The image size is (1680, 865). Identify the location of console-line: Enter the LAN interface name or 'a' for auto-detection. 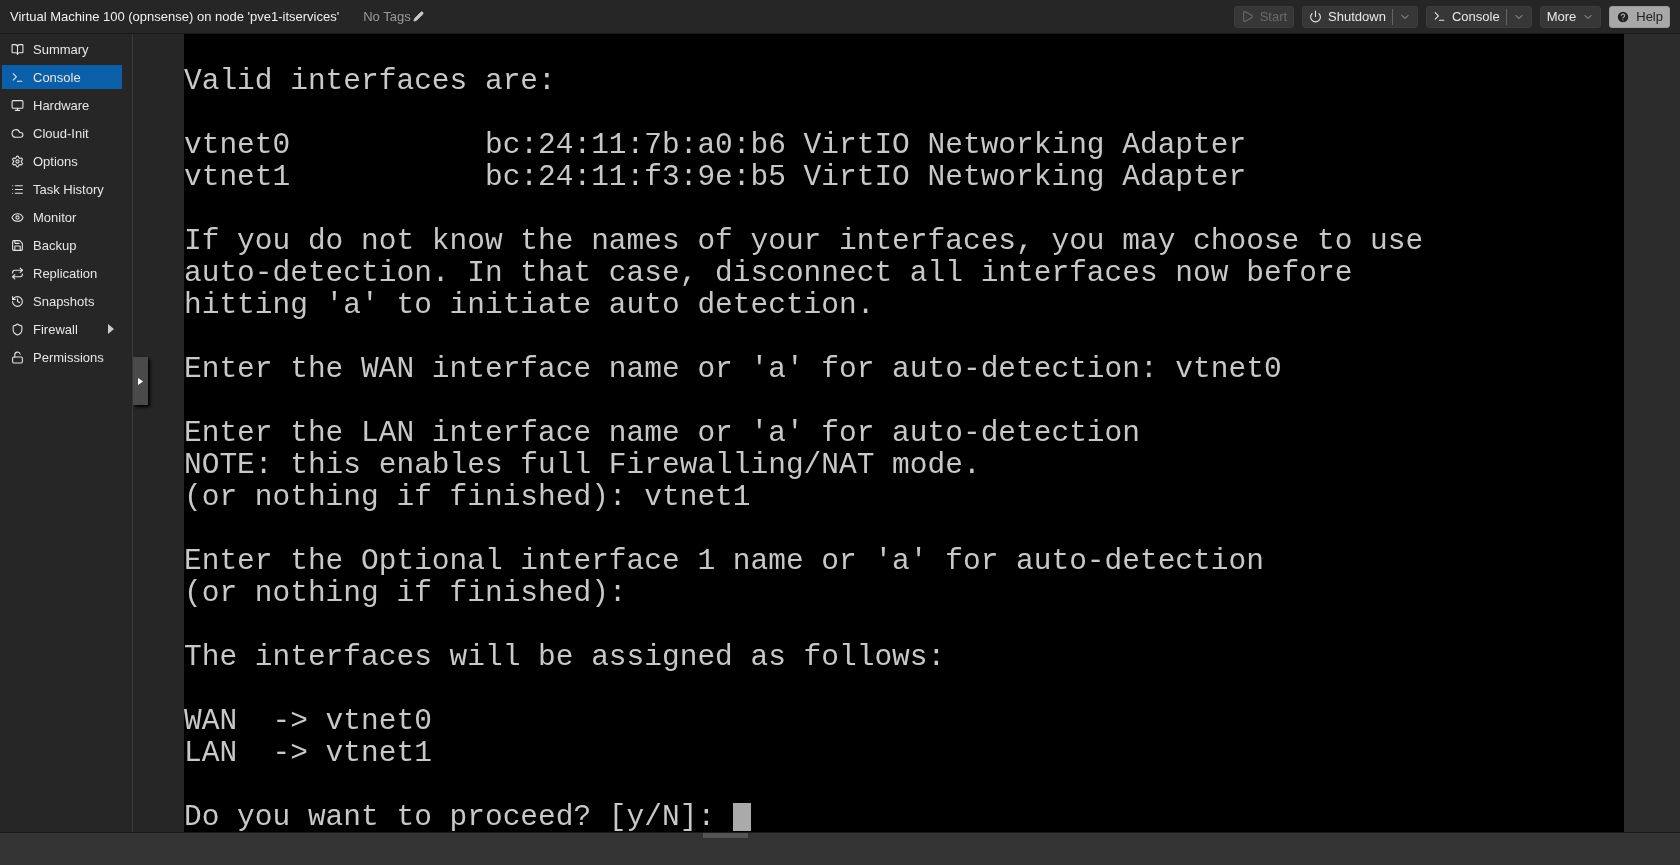
(662, 433).